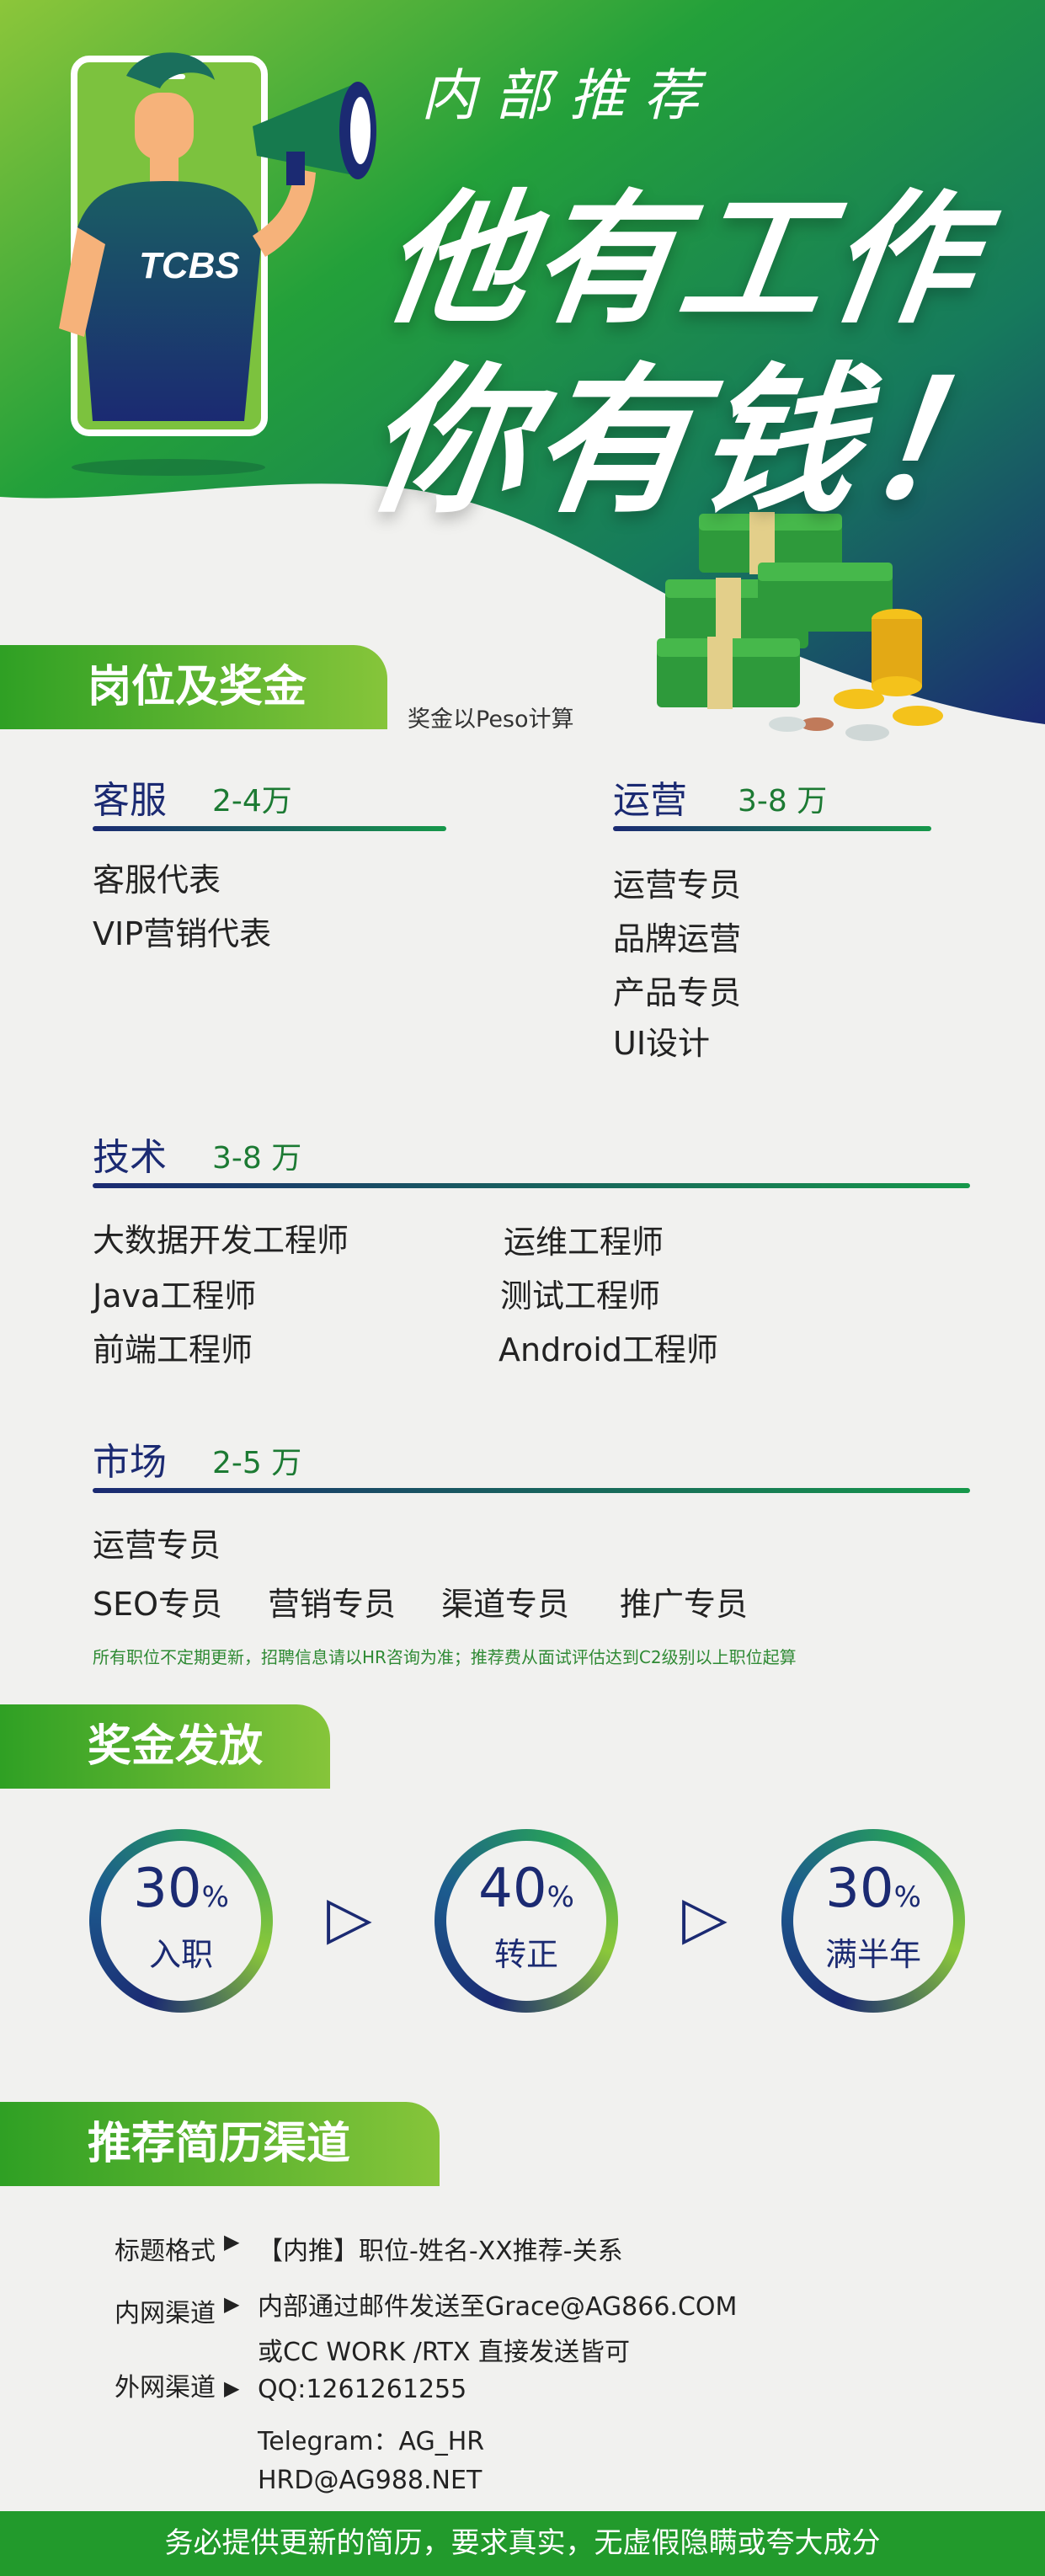  Describe the element at coordinates (783, 801) in the screenshot. I see `category-range-ops: 3-8 万` at that location.